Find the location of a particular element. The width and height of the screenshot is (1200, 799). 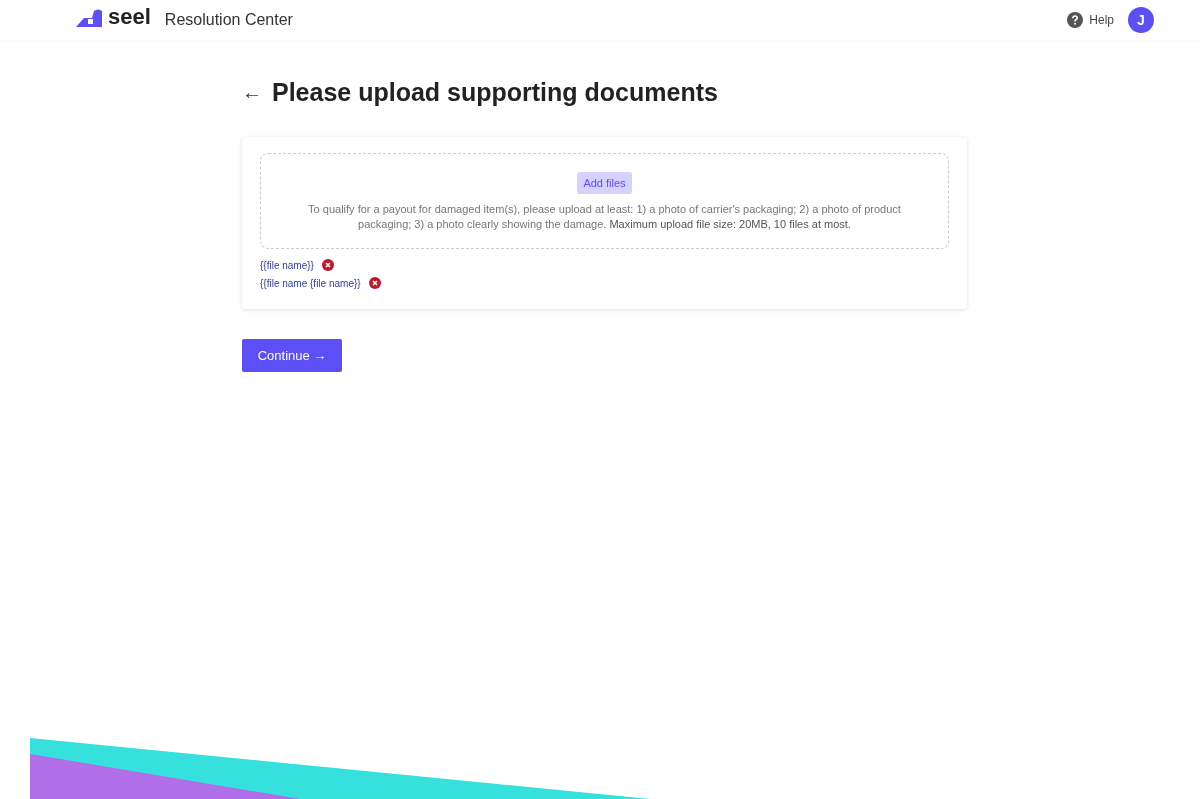

user-avatar: J is located at coordinates (1141, 20).